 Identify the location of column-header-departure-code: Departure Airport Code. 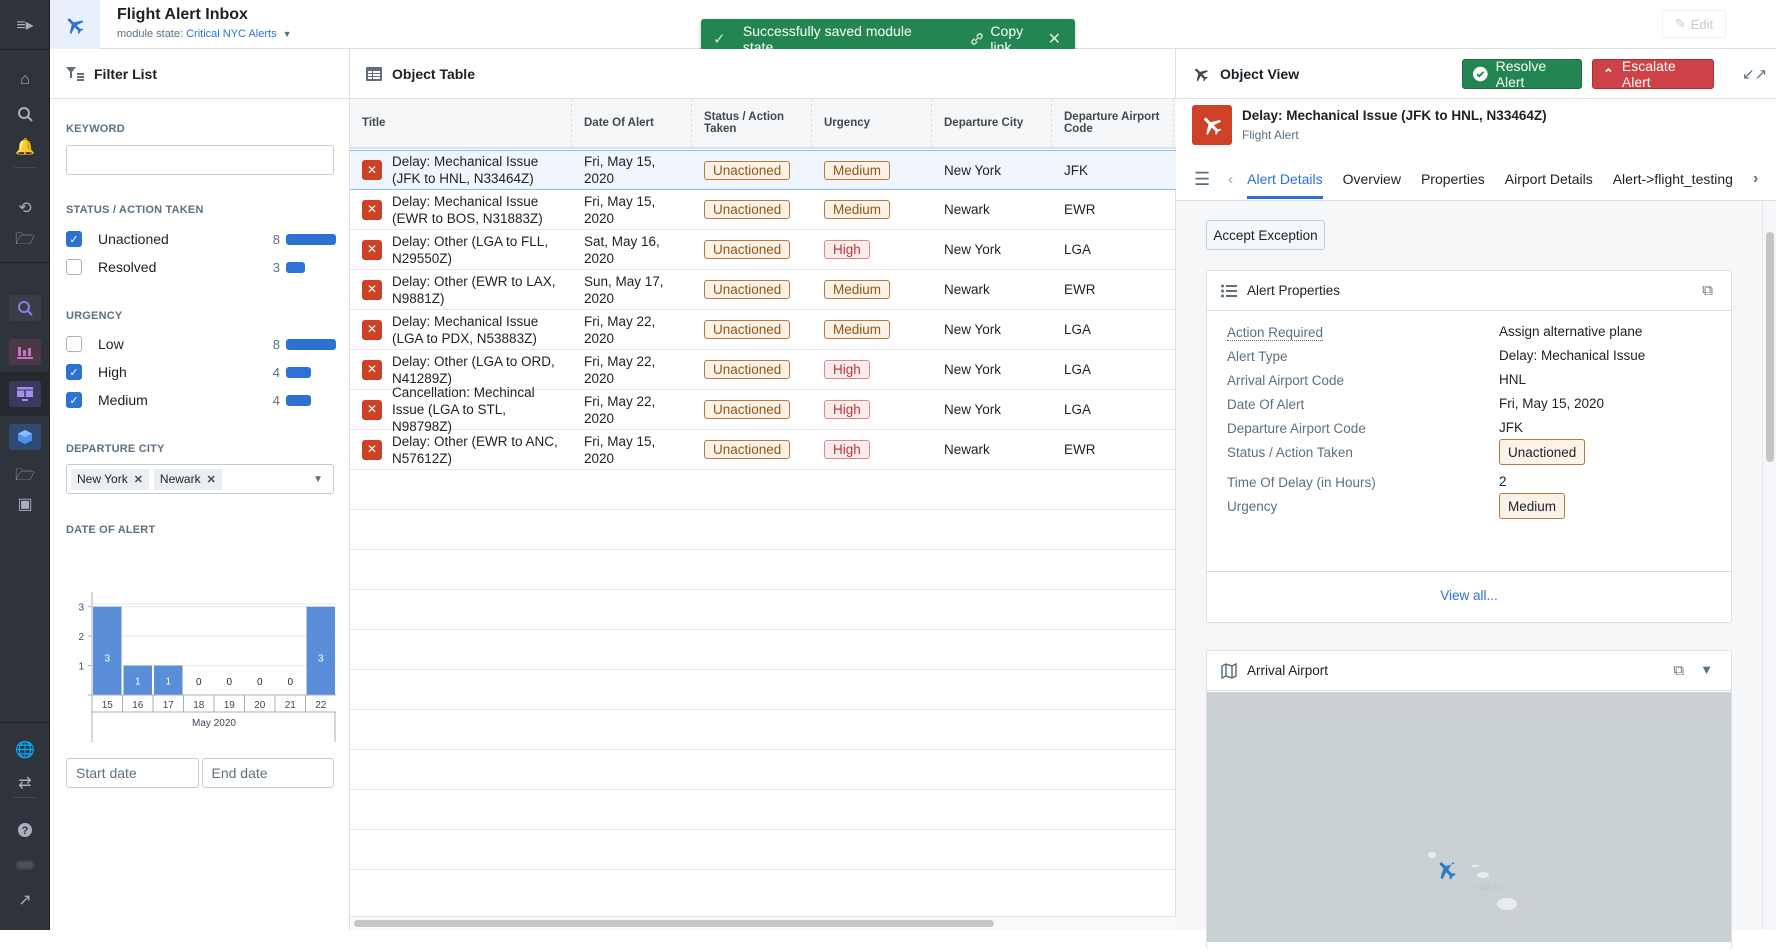
(1113, 123).